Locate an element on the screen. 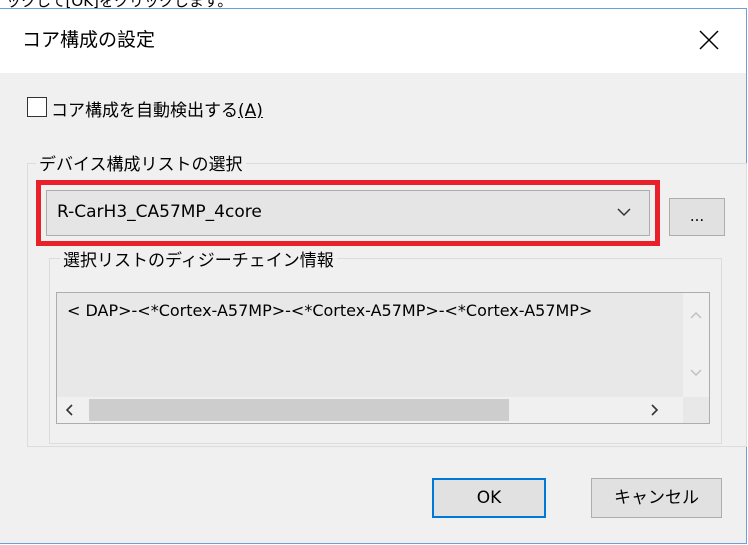 The width and height of the screenshot is (748, 545). device-config-group-label: デバイス構成リストの選択 is located at coordinates (141, 162).